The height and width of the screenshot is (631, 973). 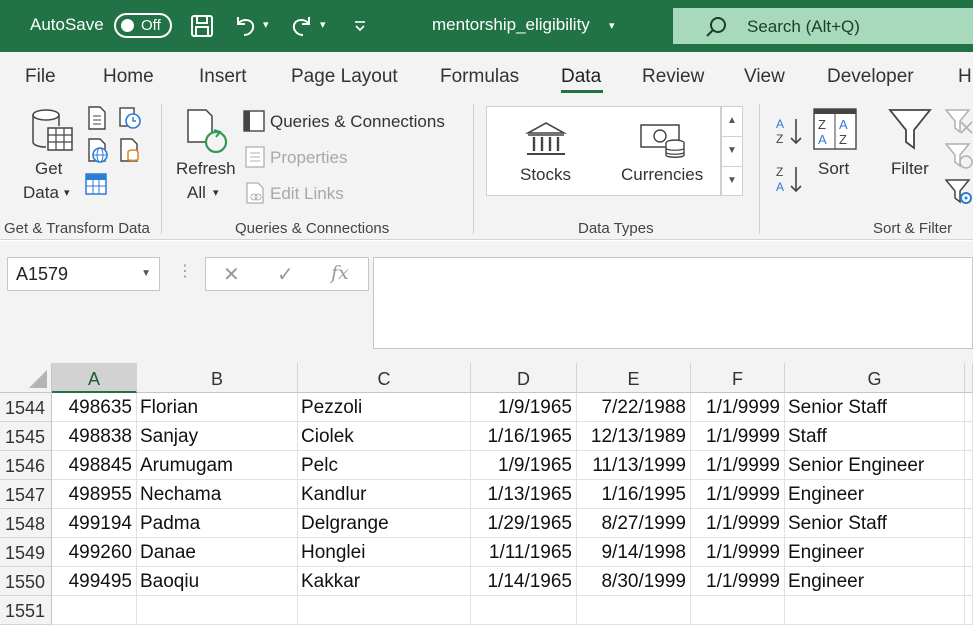 I want to click on cell-e1546: 11/13/1999, so click(x=634, y=465).